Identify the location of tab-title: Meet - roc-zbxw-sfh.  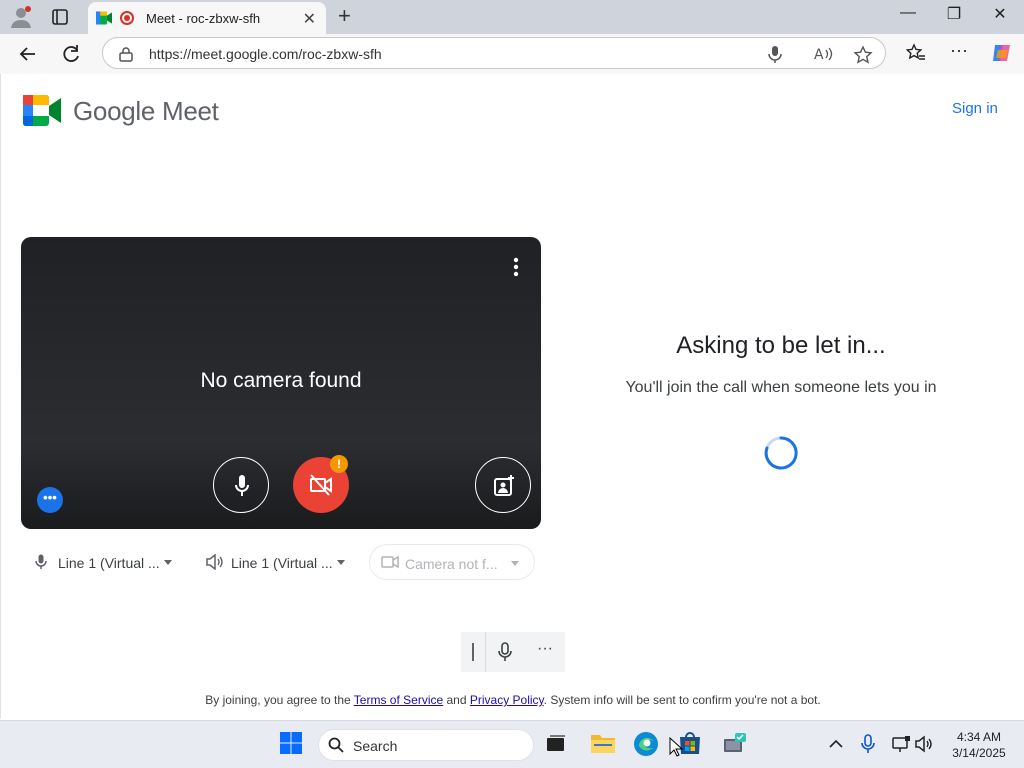
(203, 18).